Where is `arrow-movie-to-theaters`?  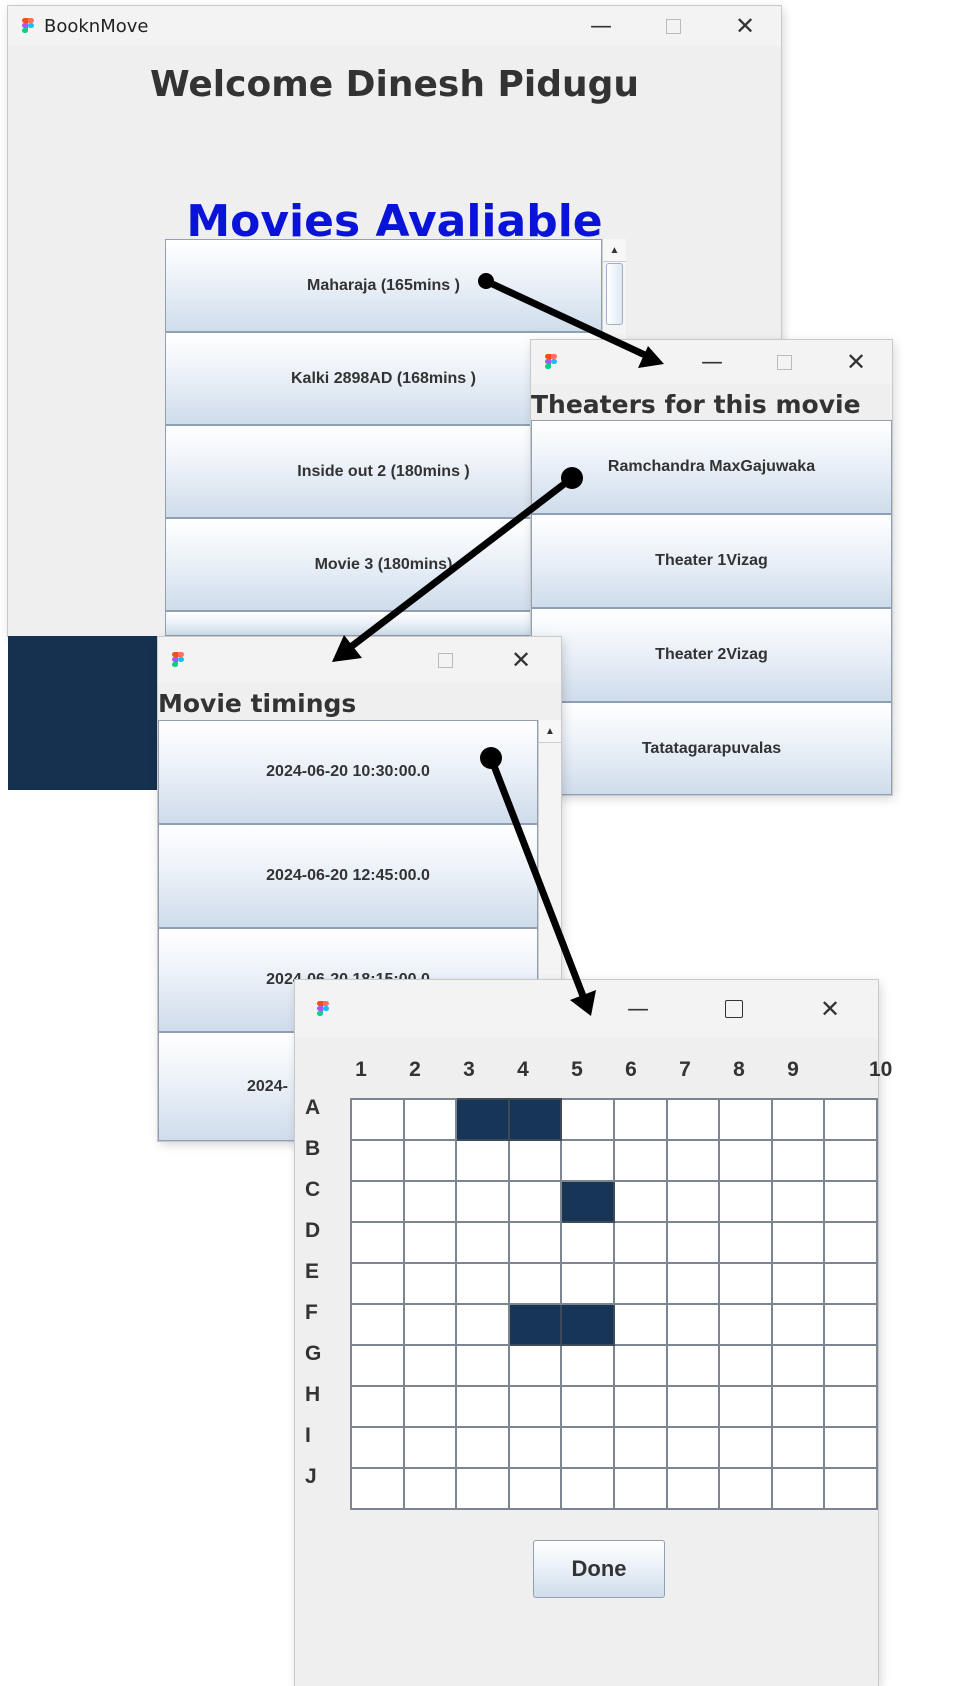
arrow-movie-to-theaters is located at coordinates (571, 320).